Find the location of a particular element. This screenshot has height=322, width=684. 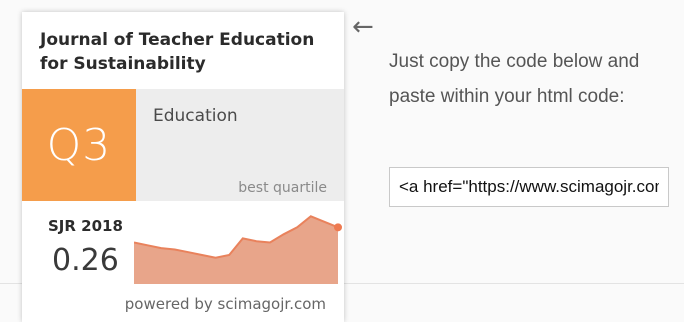

category-panel: Education best quartile is located at coordinates (240, 145).